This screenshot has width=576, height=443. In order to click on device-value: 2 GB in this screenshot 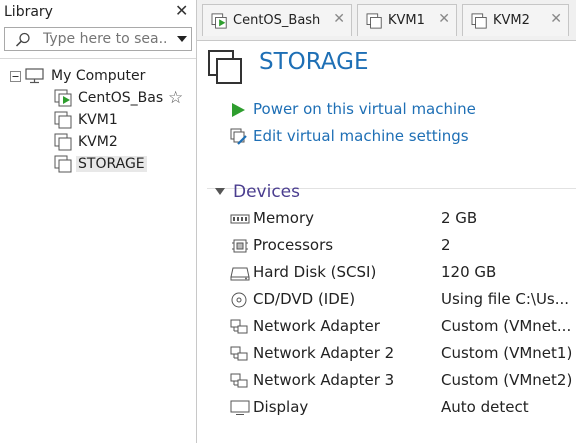, I will do `click(459, 218)`.